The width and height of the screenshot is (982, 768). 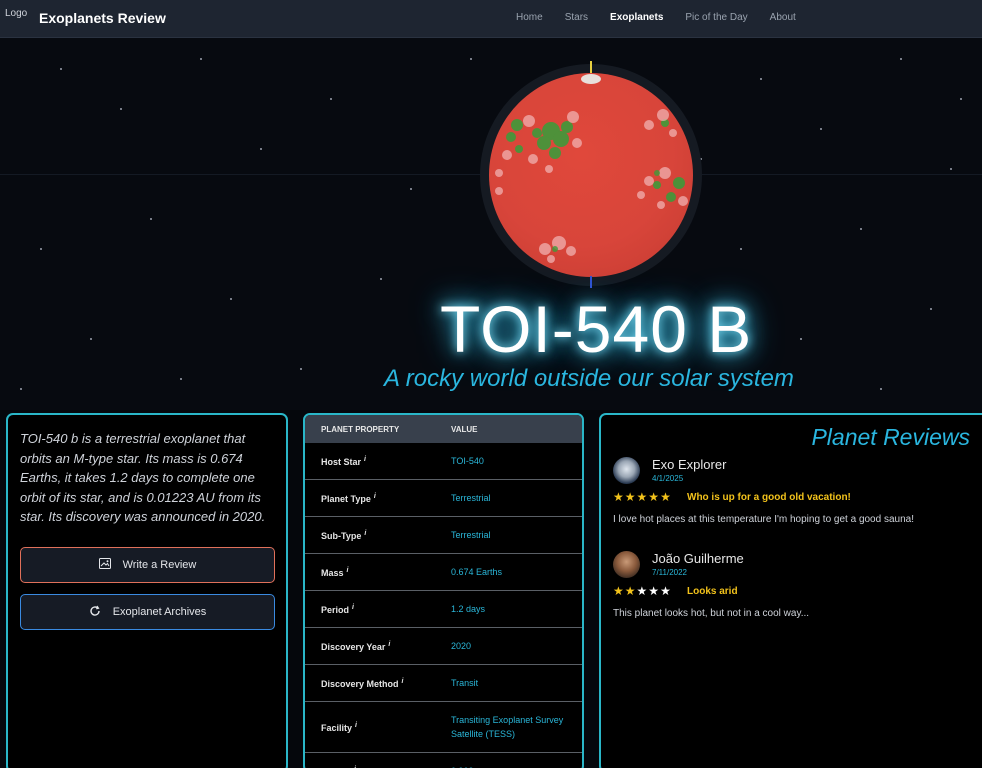 I want to click on review-date: 7/11/2022, so click(x=669, y=572).